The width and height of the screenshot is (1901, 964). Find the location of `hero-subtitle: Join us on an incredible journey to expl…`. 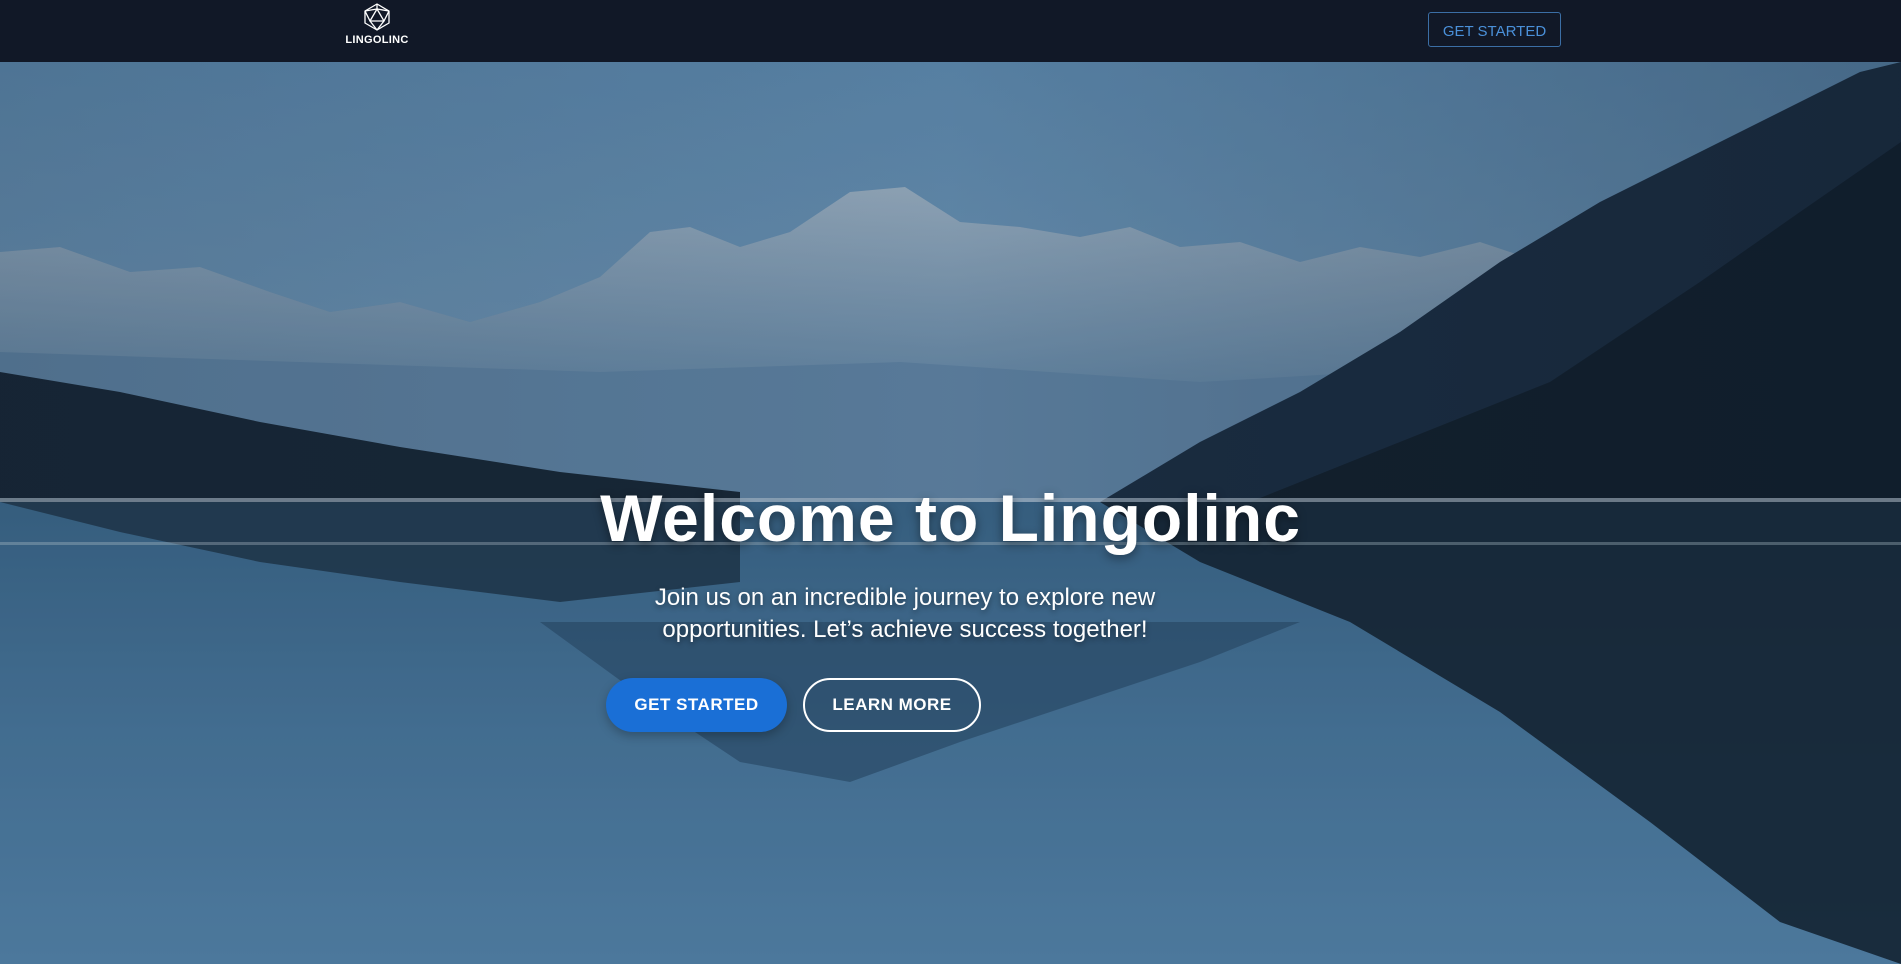

hero-subtitle: Join us on an incredible journey to expl… is located at coordinates (905, 613).